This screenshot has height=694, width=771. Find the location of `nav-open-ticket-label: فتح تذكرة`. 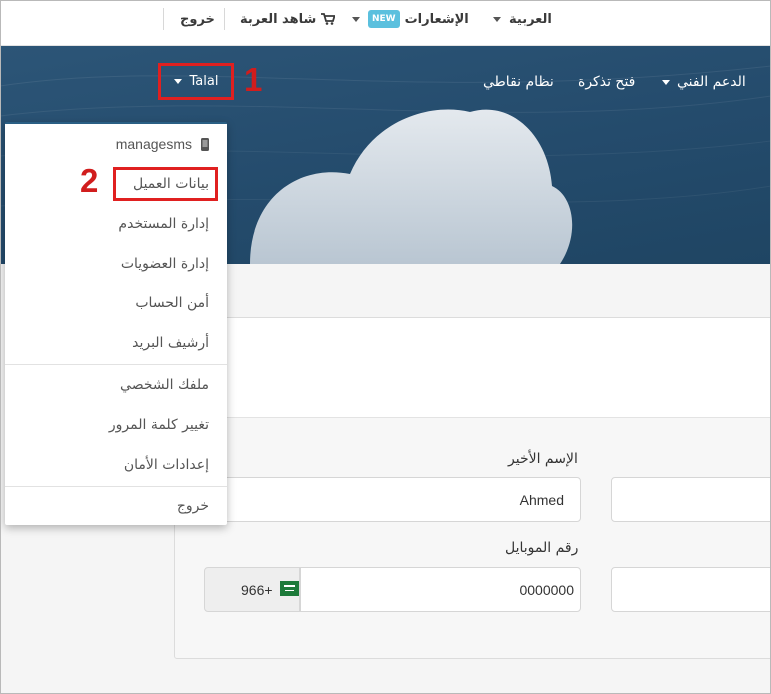

nav-open-ticket-label: فتح تذكرة is located at coordinates (607, 82).